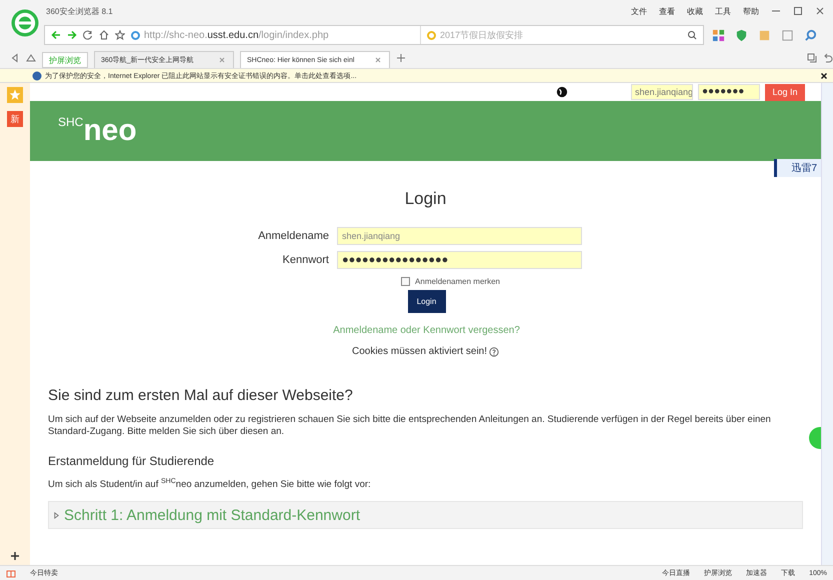 Image resolution: width=833 pixels, height=580 pixels. Describe the element at coordinates (210, 484) in the screenshot. I see `instruction-paragraph: Um sich als Student/in auf $^{SHC}$neo anzumelden, gehen Sie bitte wie folgt vor:` at that location.